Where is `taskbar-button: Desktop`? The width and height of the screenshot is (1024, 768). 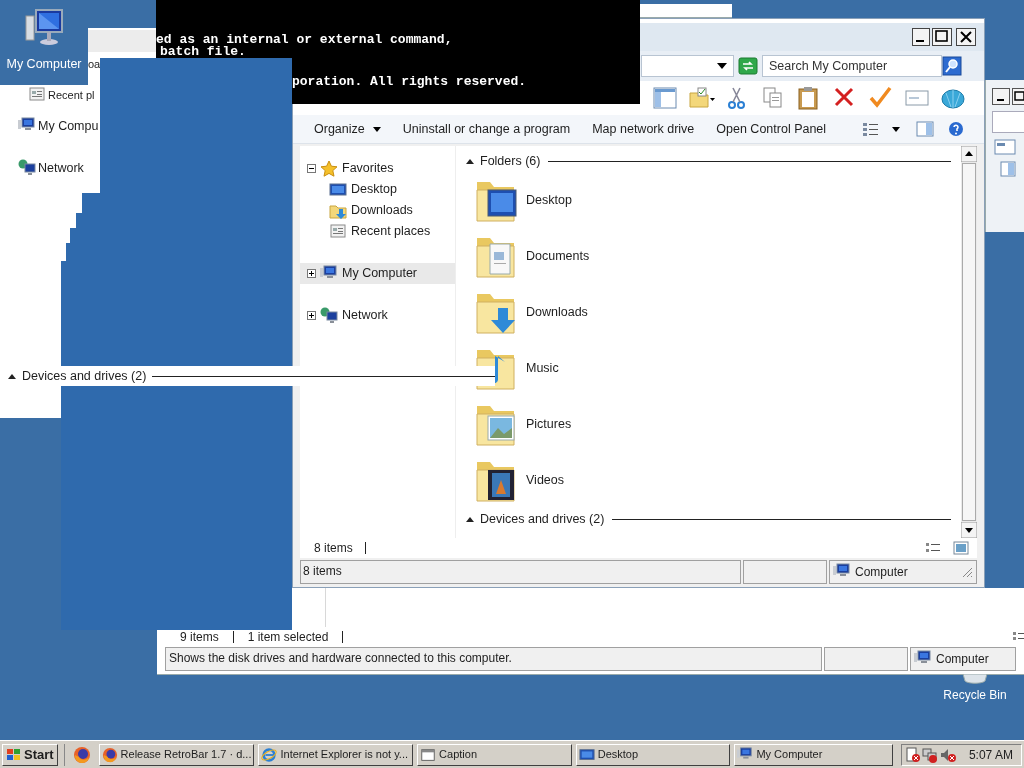
taskbar-button: Desktop is located at coordinates (653, 754).